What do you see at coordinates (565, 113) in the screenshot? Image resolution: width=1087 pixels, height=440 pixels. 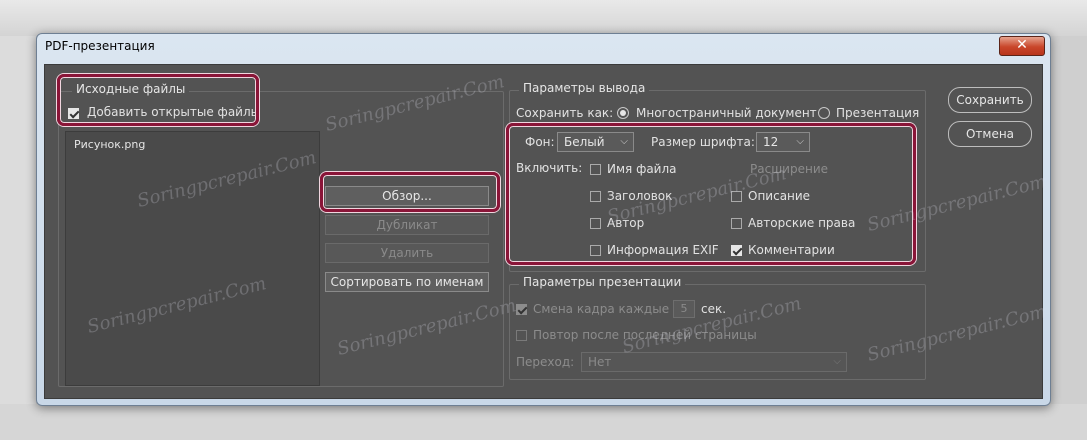 I see `save-as-label: Сохранить как:` at bounding box center [565, 113].